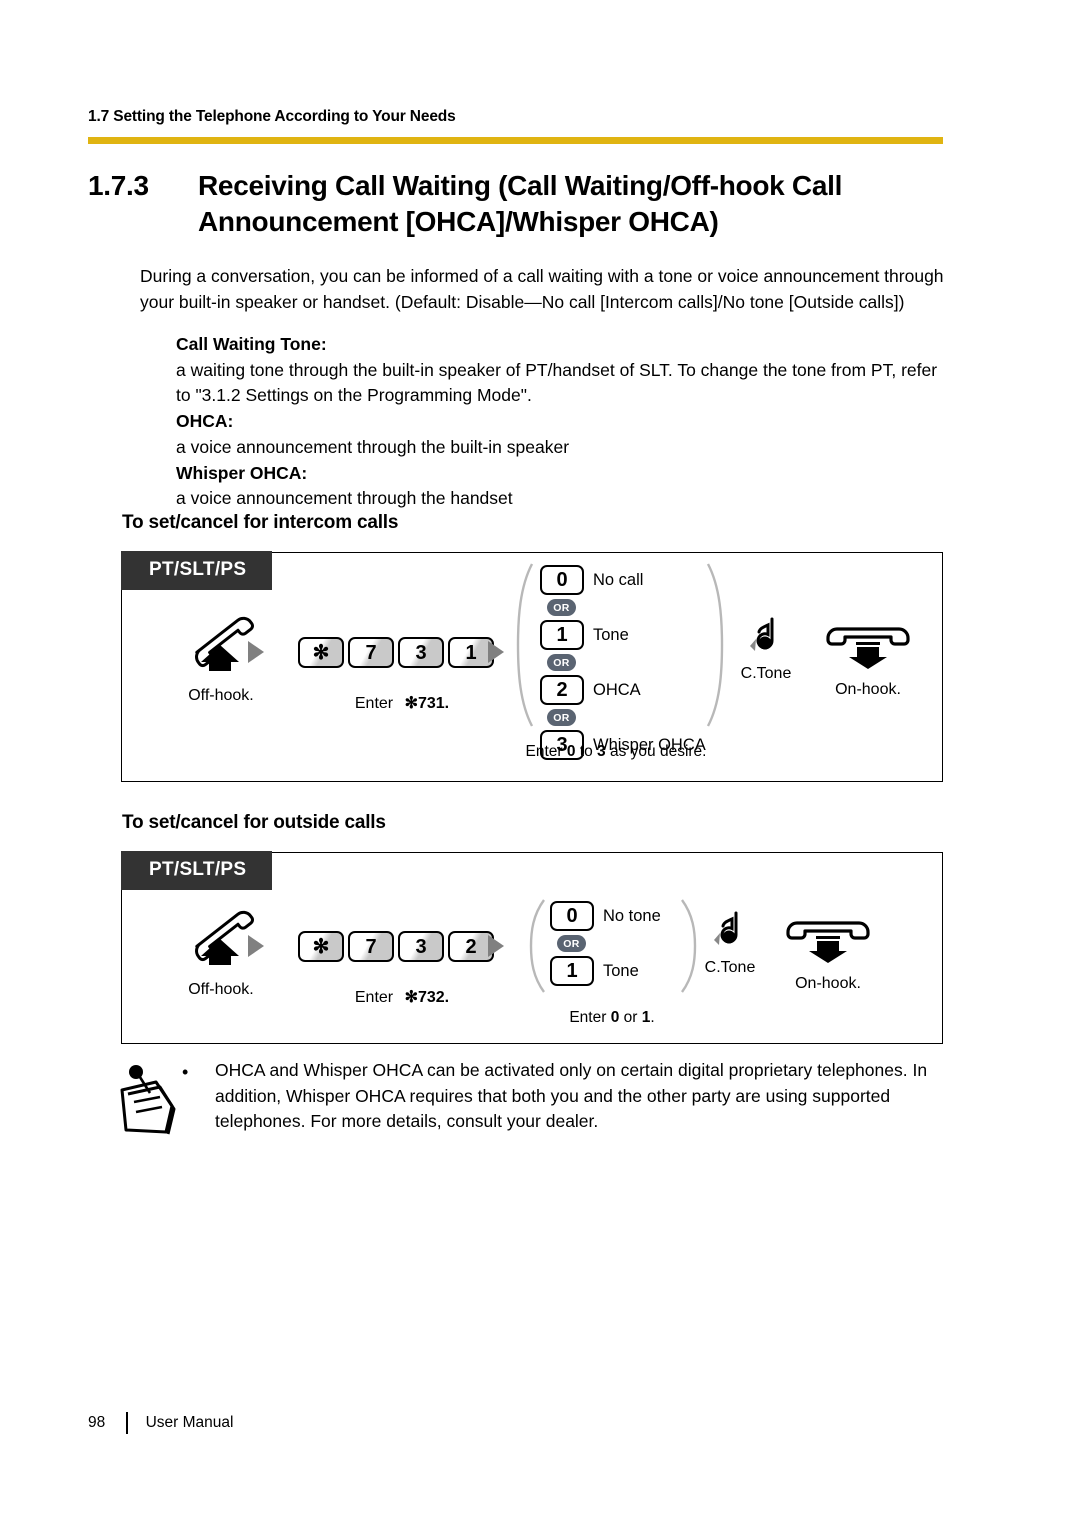  Describe the element at coordinates (427, 703) in the screenshot. I see `enter-code: ✻731.` at that location.